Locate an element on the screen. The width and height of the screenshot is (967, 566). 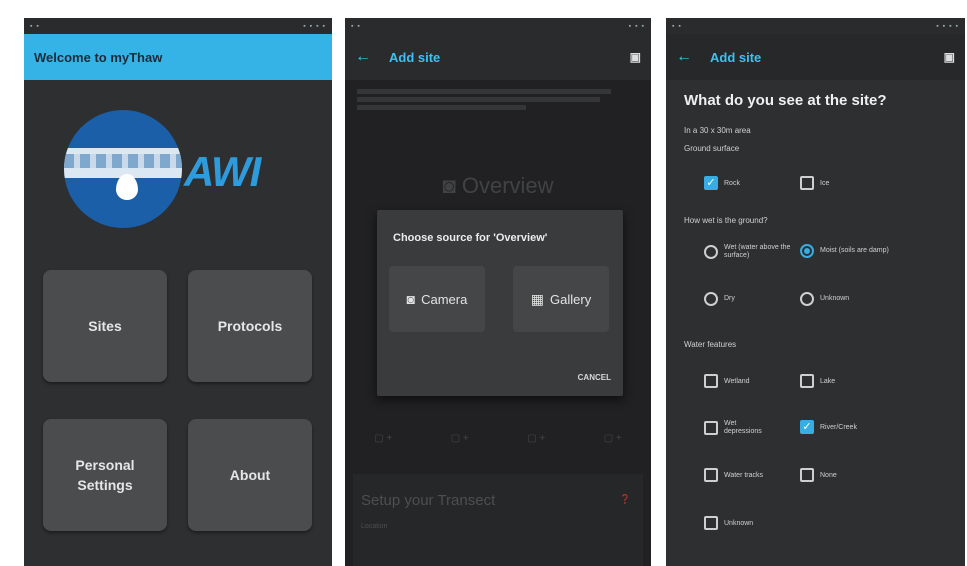
radio-circle-selected is located at coordinates (807, 251).